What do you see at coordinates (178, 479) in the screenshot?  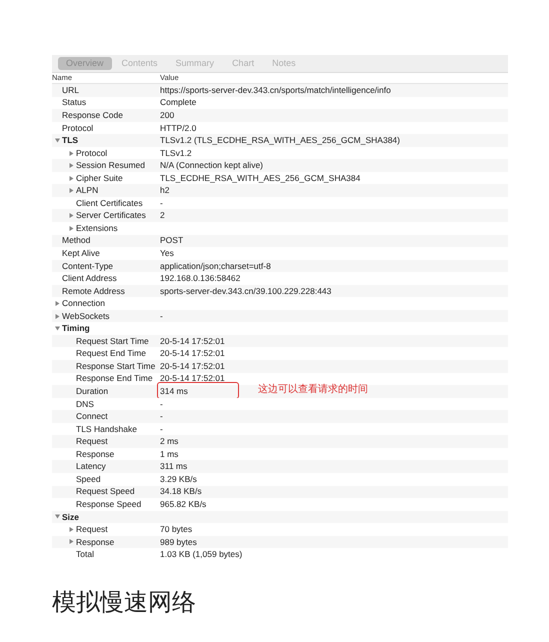 I see `property-value: 3.29 KB/s` at bounding box center [178, 479].